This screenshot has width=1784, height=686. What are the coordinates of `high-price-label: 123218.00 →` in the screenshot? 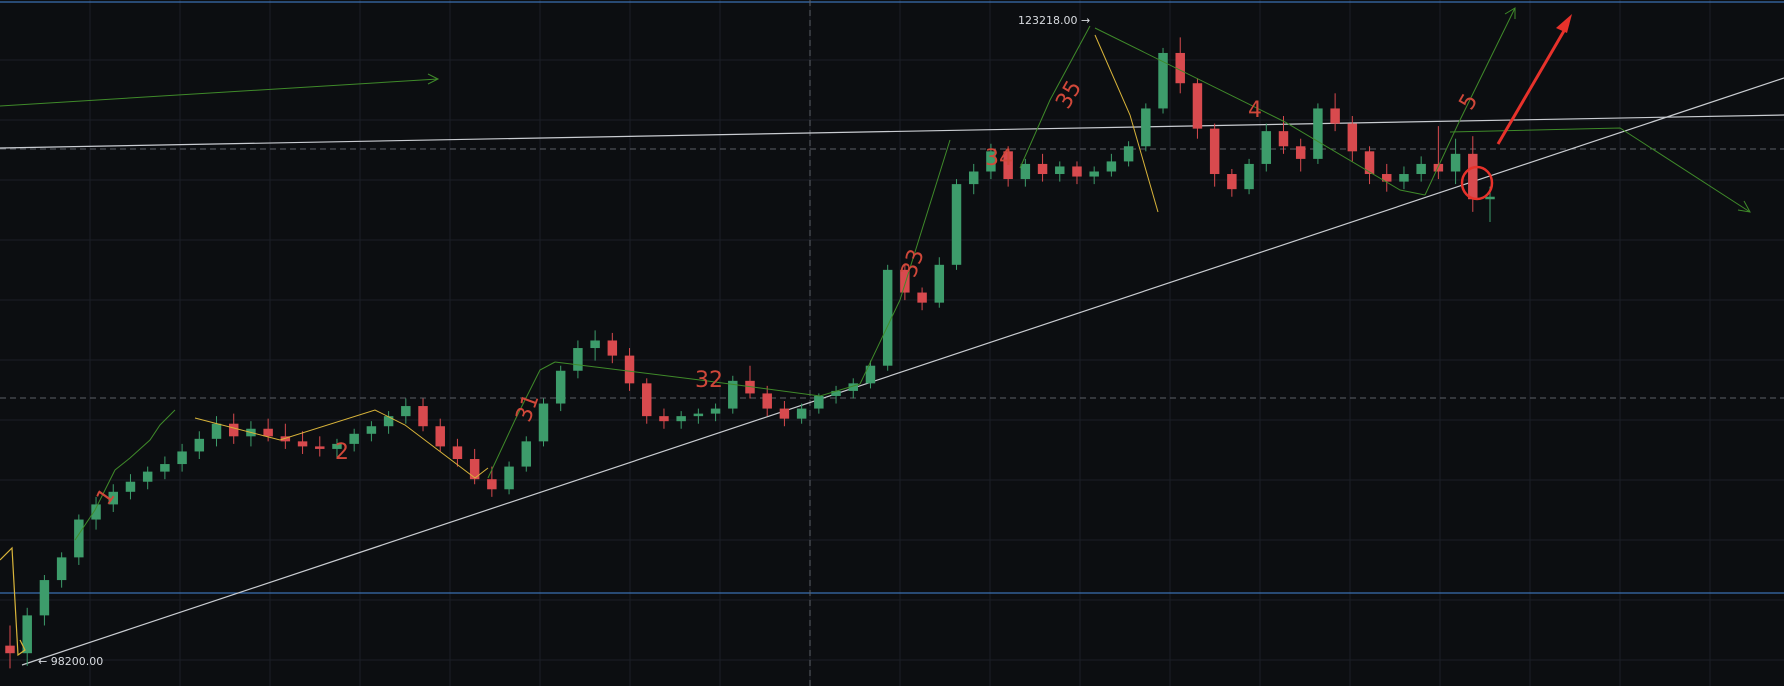 It's located at (1054, 20).